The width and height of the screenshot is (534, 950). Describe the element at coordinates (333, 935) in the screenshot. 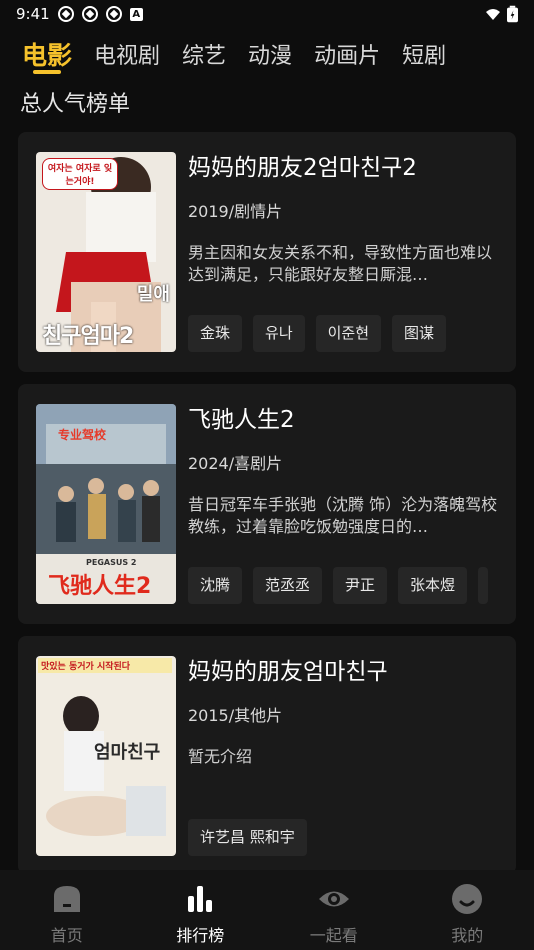

I see `nav-label: 一起看` at that location.